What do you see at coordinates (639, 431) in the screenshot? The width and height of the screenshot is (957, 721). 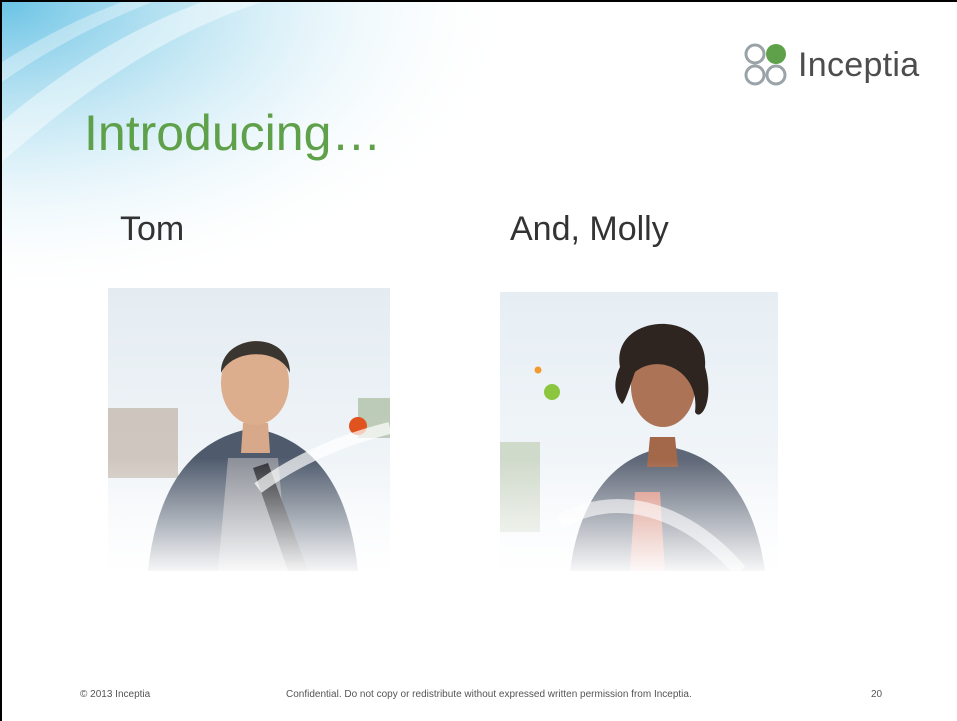 I see `molly-photo` at bounding box center [639, 431].